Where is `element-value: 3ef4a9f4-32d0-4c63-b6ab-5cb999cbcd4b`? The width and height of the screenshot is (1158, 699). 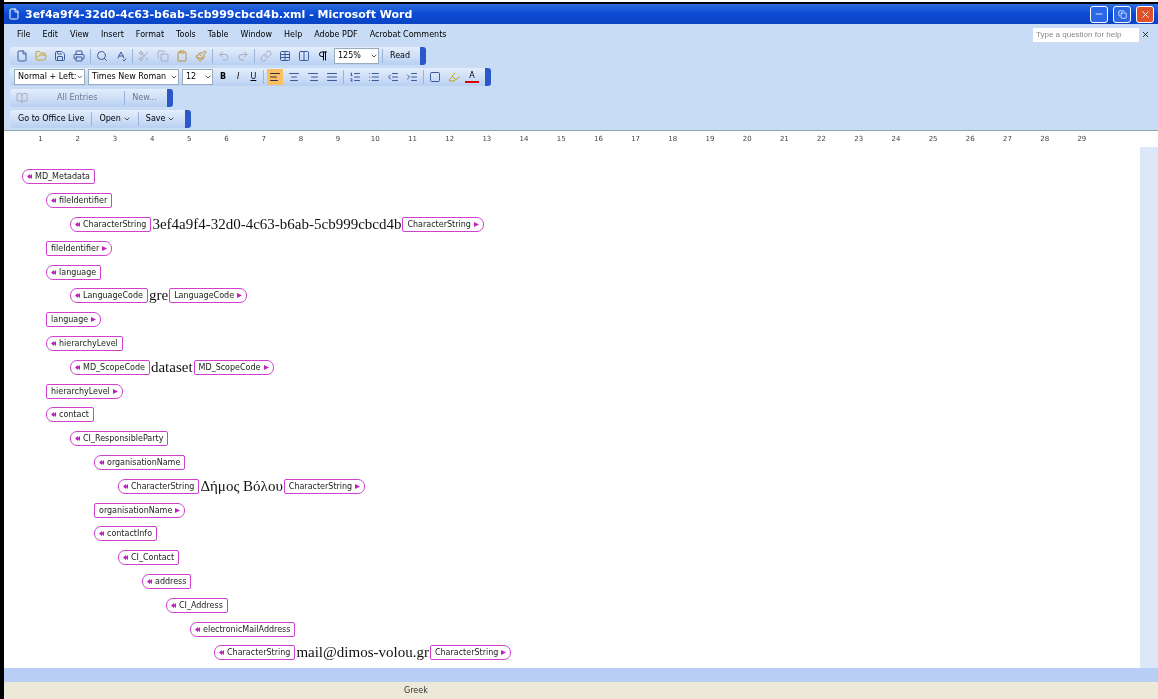
element-value: 3ef4a9f4-32d0-4c63-b6ab-5cb999cbcd4b is located at coordinates (277, 224).